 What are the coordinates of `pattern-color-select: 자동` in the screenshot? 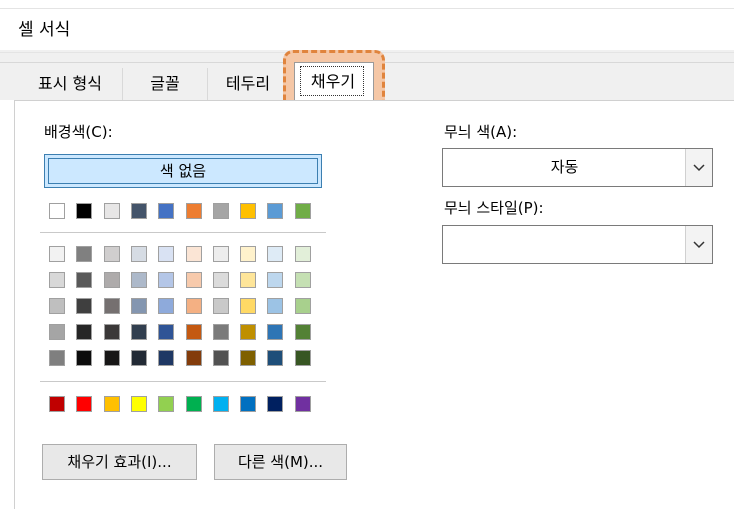 It's located at (577, 167).